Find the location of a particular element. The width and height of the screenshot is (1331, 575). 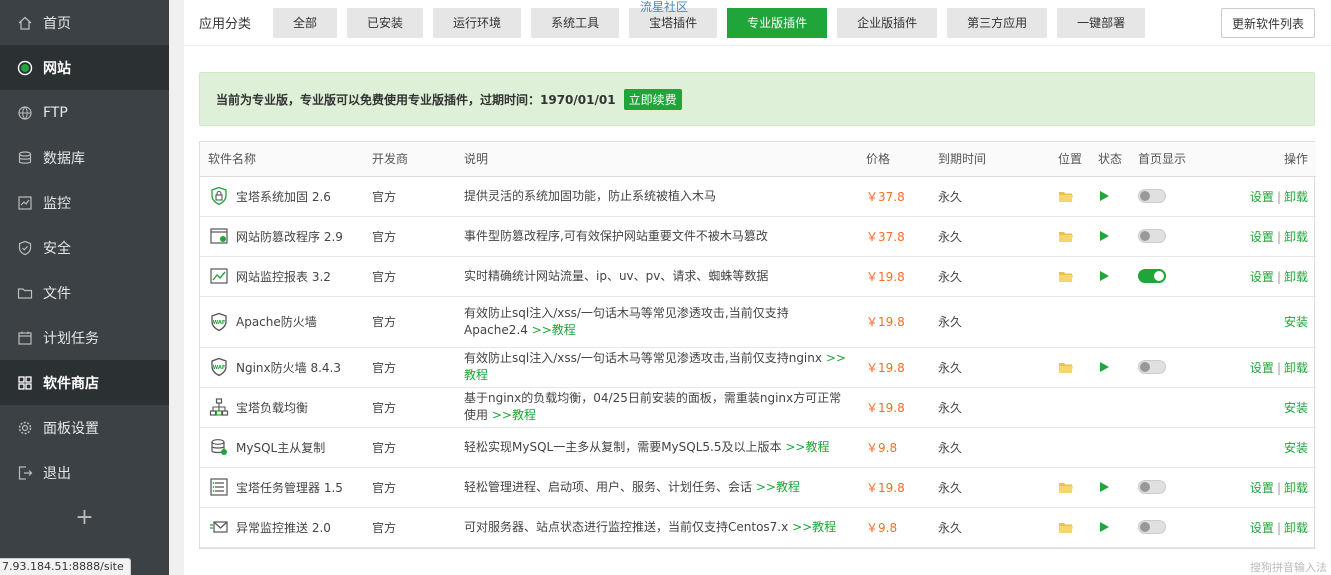

sidebar-item-8: 软件商店 is located at coordinates (84, 382).